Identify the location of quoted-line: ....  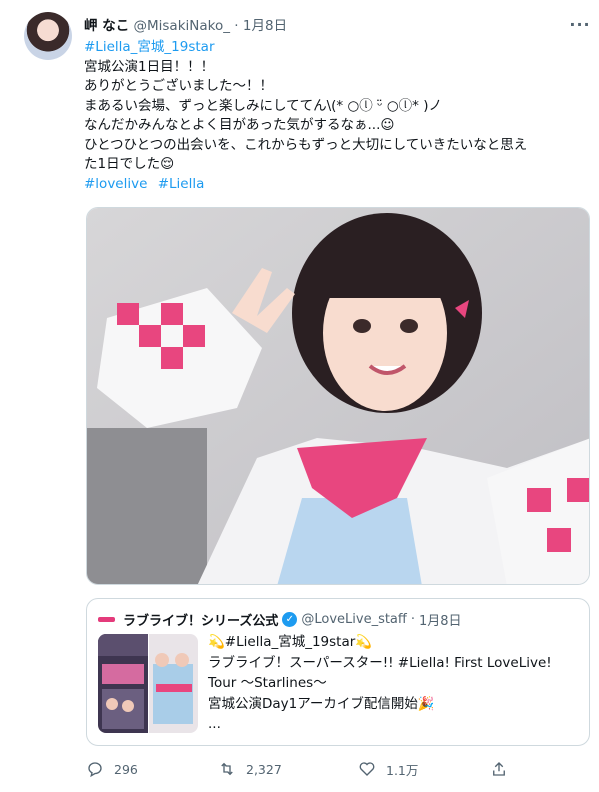
(214, 724).